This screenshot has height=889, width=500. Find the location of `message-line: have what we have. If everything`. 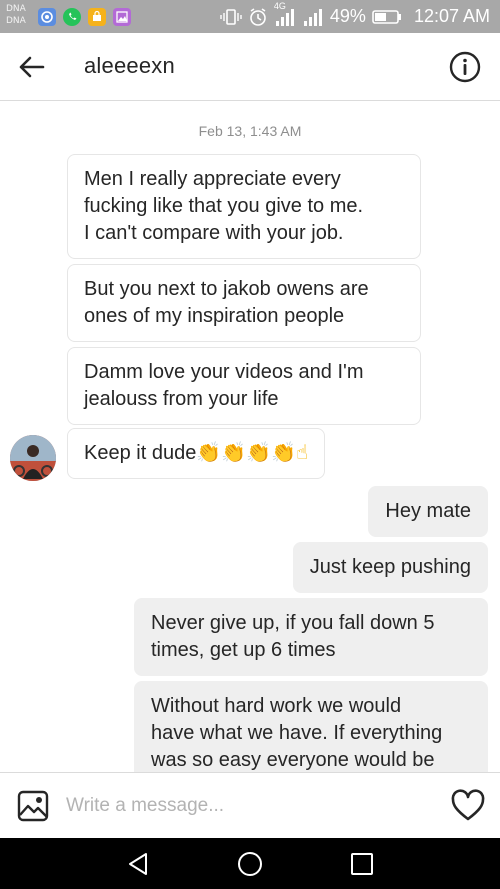

message-line: have what we have. If everything is located at coordinates (297, 733).